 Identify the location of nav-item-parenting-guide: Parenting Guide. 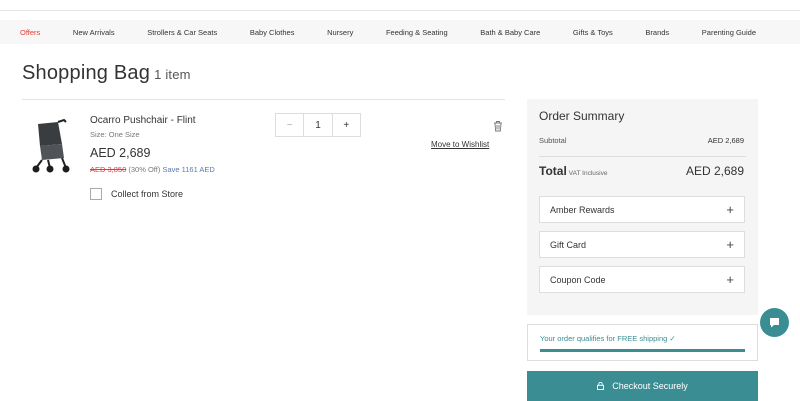
(729, 32).